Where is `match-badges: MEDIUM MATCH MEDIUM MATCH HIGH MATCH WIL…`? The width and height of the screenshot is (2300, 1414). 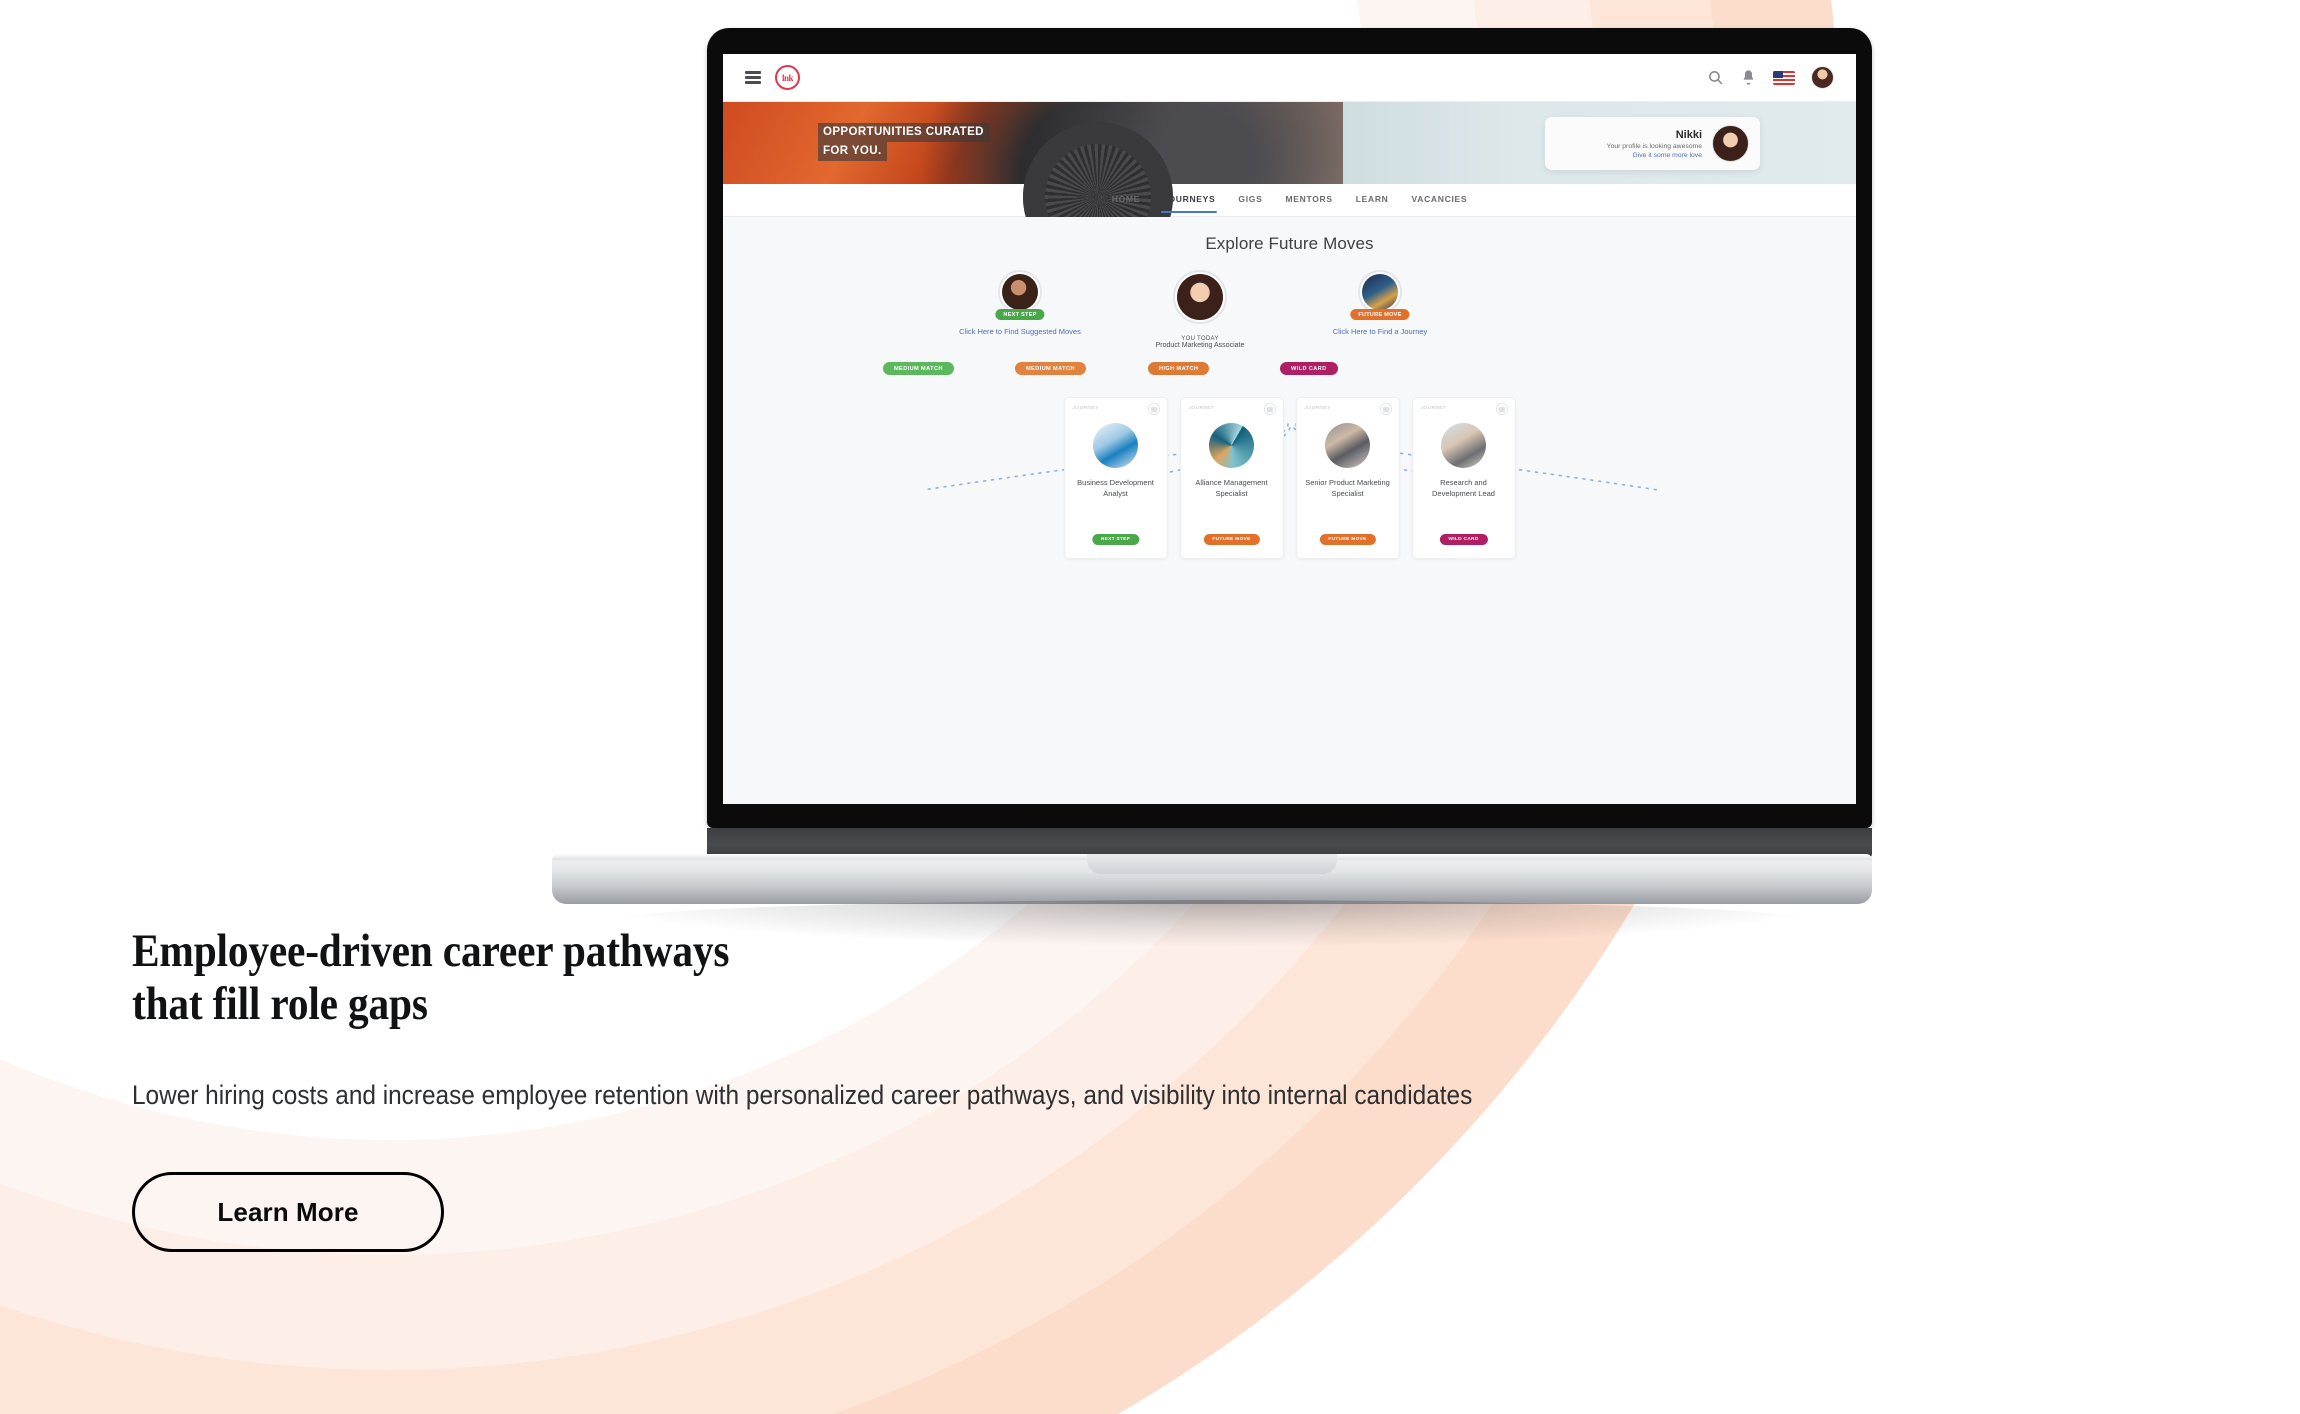
match-badges: MEDIUM MATCH MEDIUM MATCH HIGH MATCH WIL… is located at coordinates (1289, 375).